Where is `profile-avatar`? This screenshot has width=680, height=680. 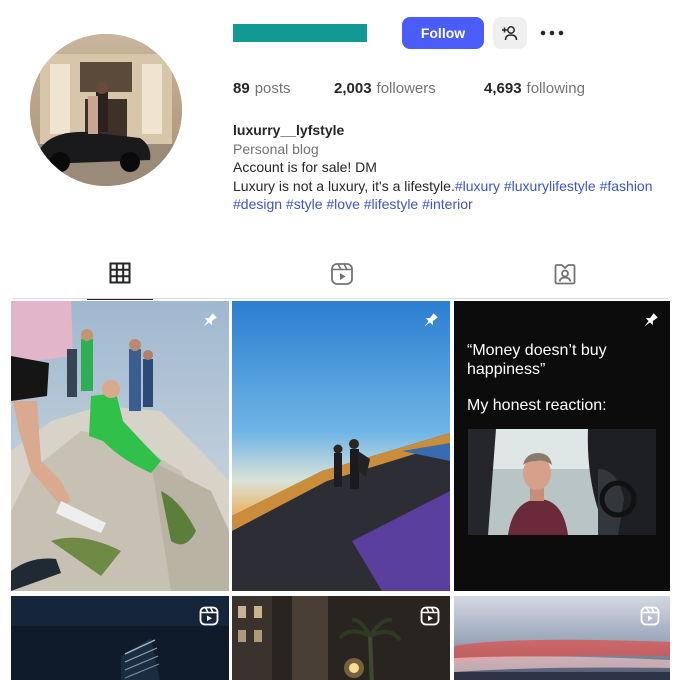
profile-avatar is located at coordinates (106, 110).